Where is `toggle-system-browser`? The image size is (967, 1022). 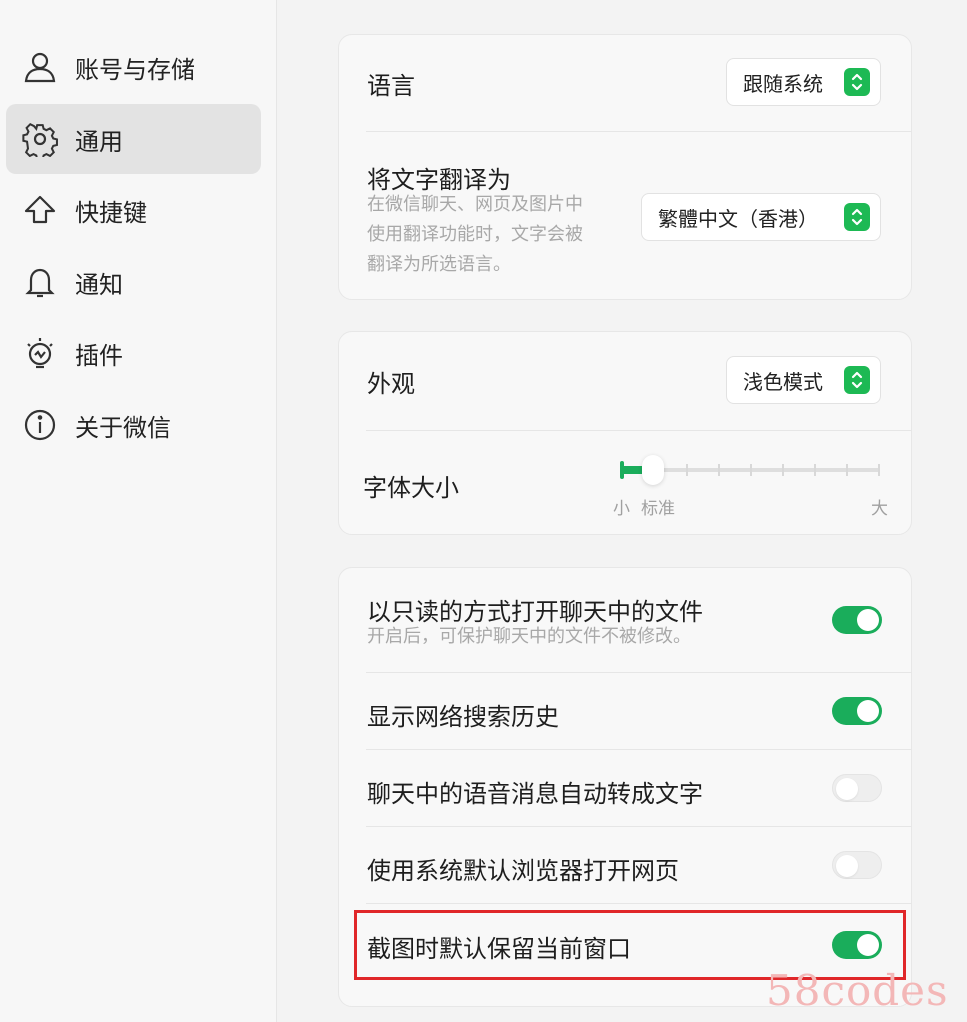 toggle-system-browser is located at coordinates (857, 865).